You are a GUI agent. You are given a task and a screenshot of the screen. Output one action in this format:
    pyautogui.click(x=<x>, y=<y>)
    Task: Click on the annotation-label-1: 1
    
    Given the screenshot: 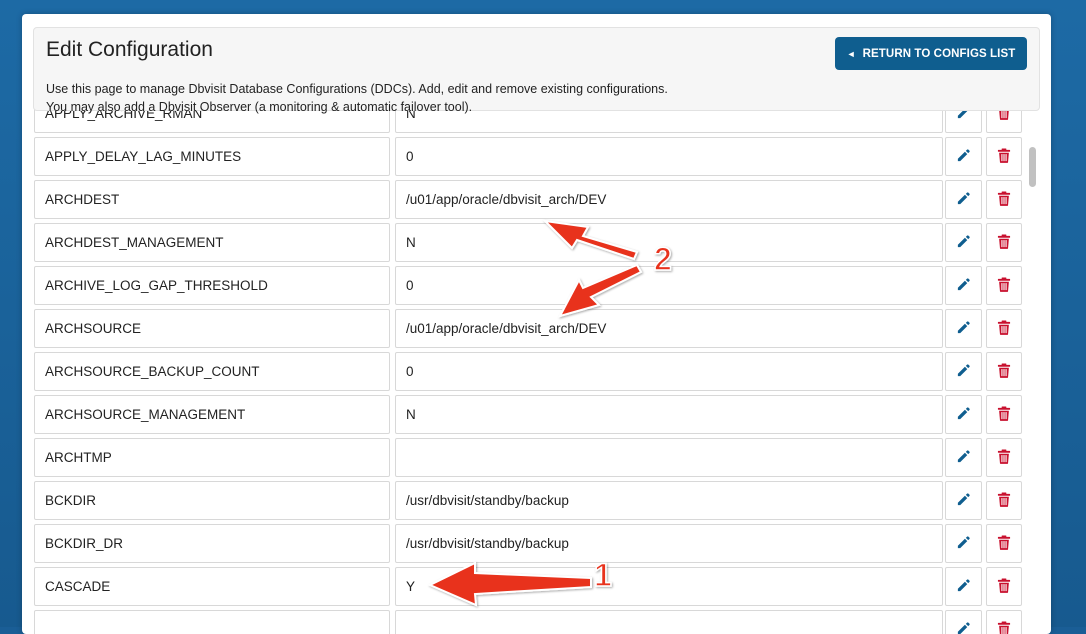 What is the action you would take?
    pyautogui.click(x=603, y=575)
    